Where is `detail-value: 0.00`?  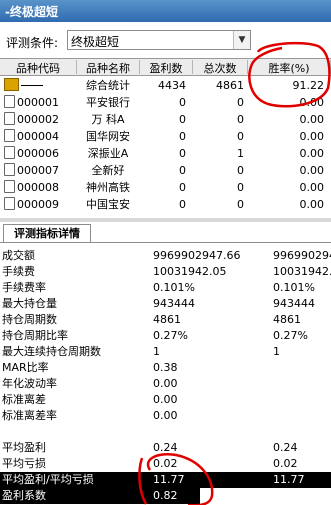 detail-value: 0.00 is located at coordinates (165, 383).